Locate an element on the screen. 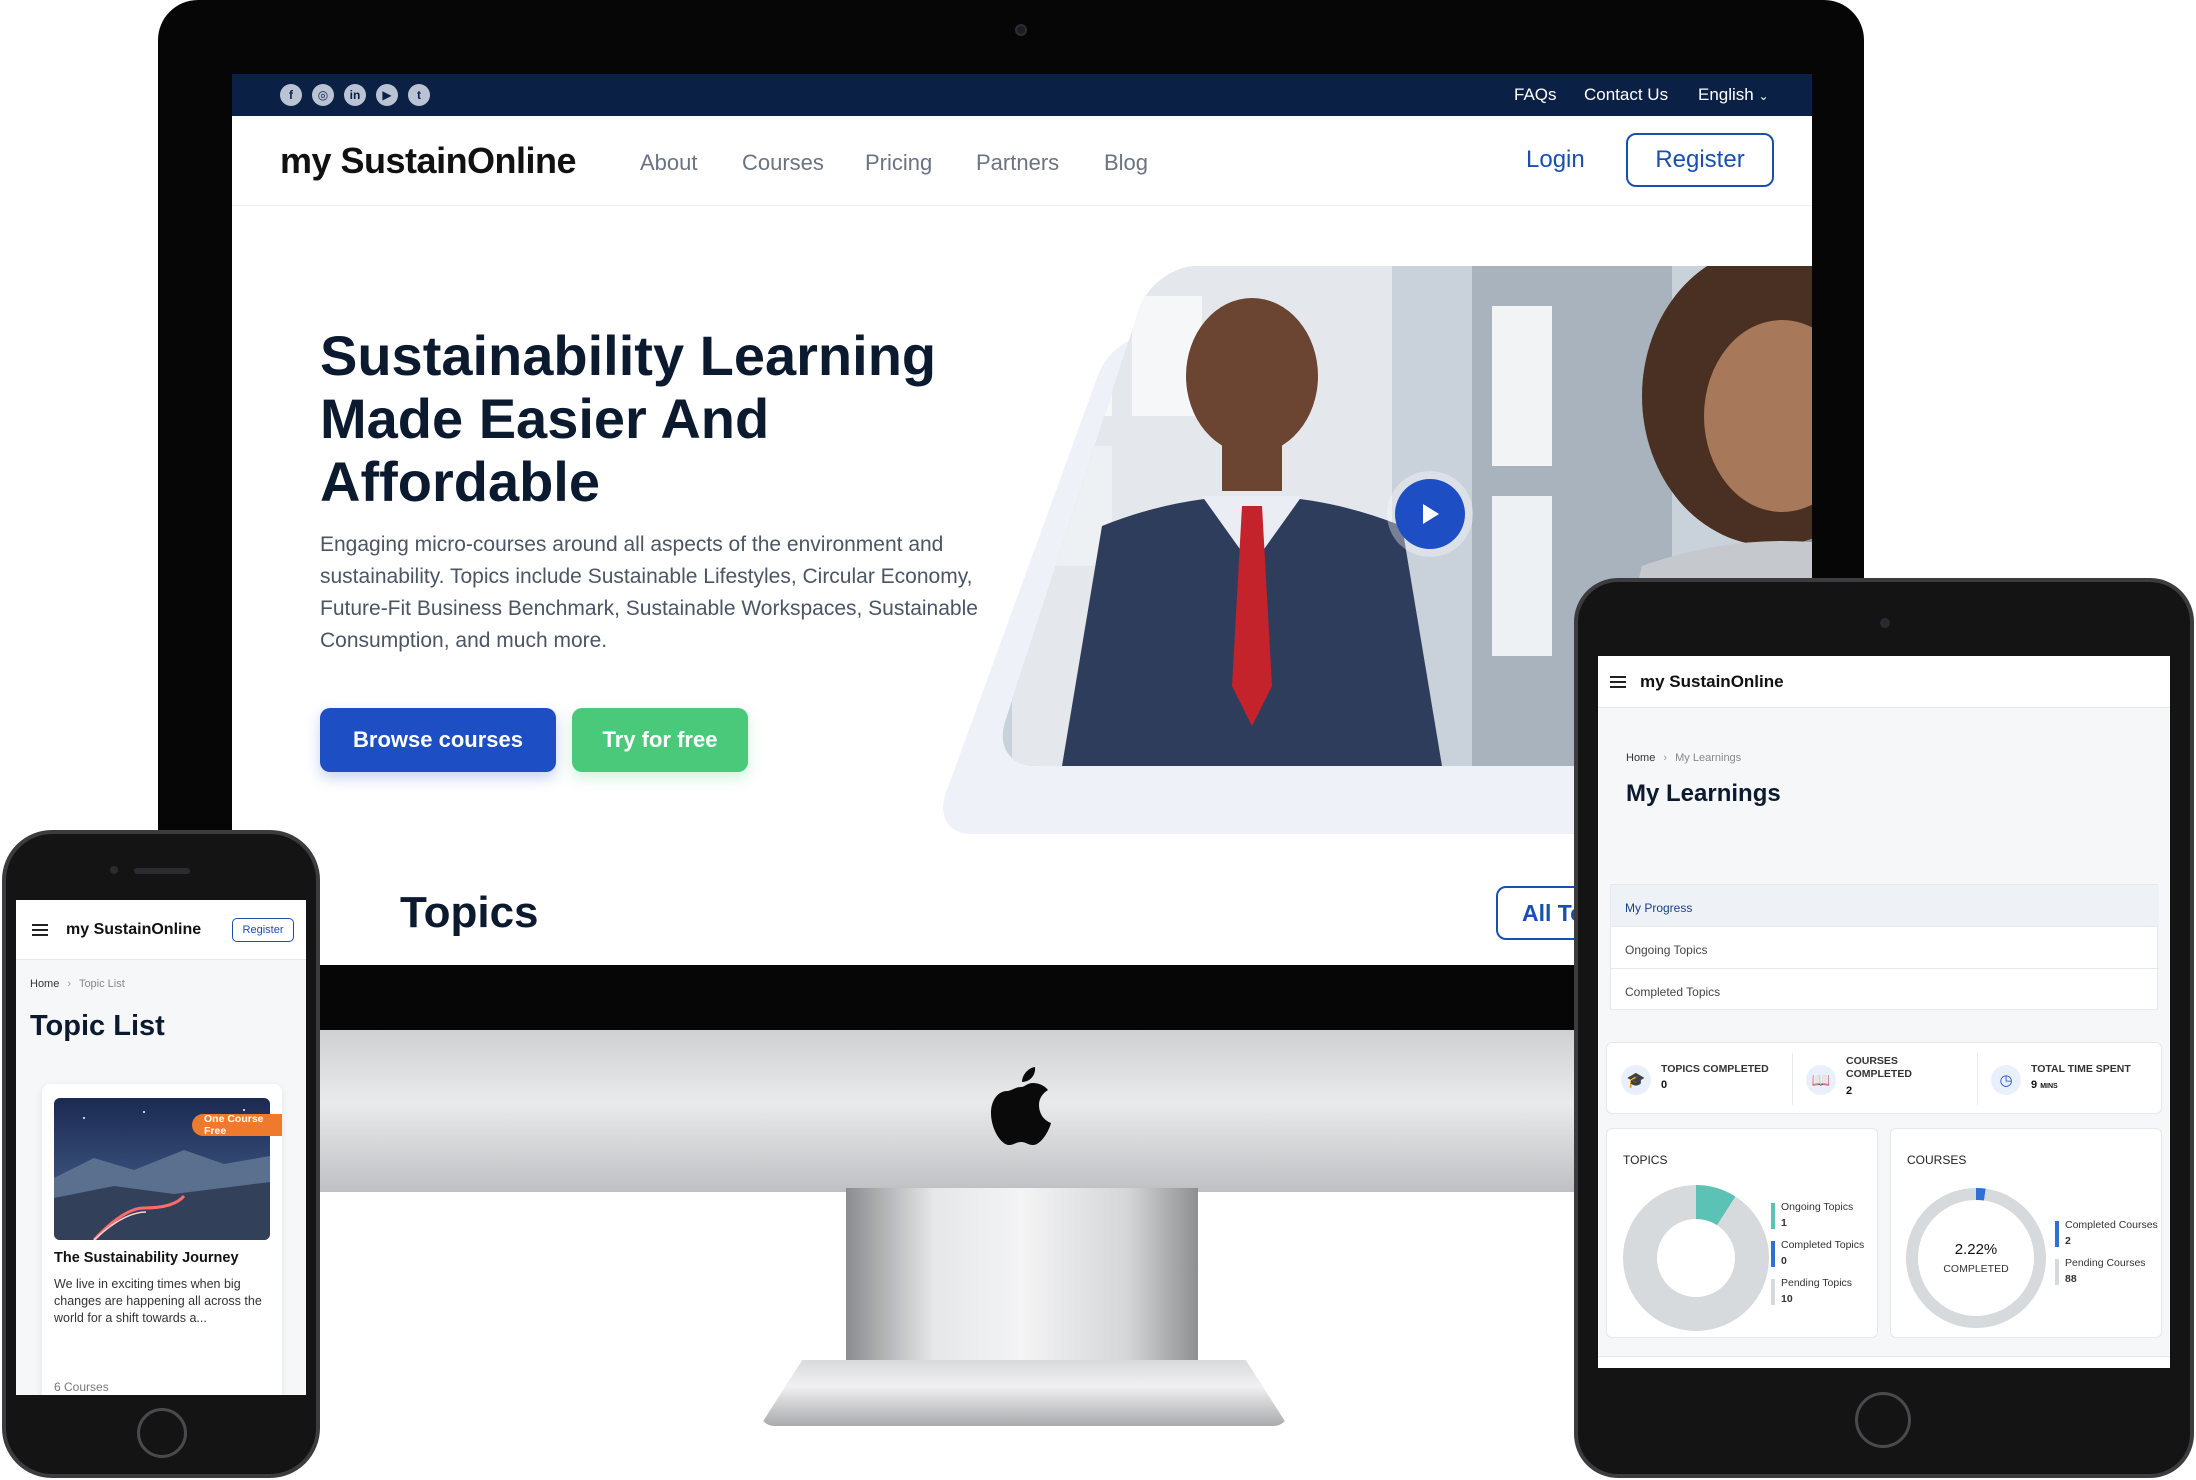 This screenshot has height=1480, width=2196. legend-value: 0 is located at coordinates (1784, 1261).